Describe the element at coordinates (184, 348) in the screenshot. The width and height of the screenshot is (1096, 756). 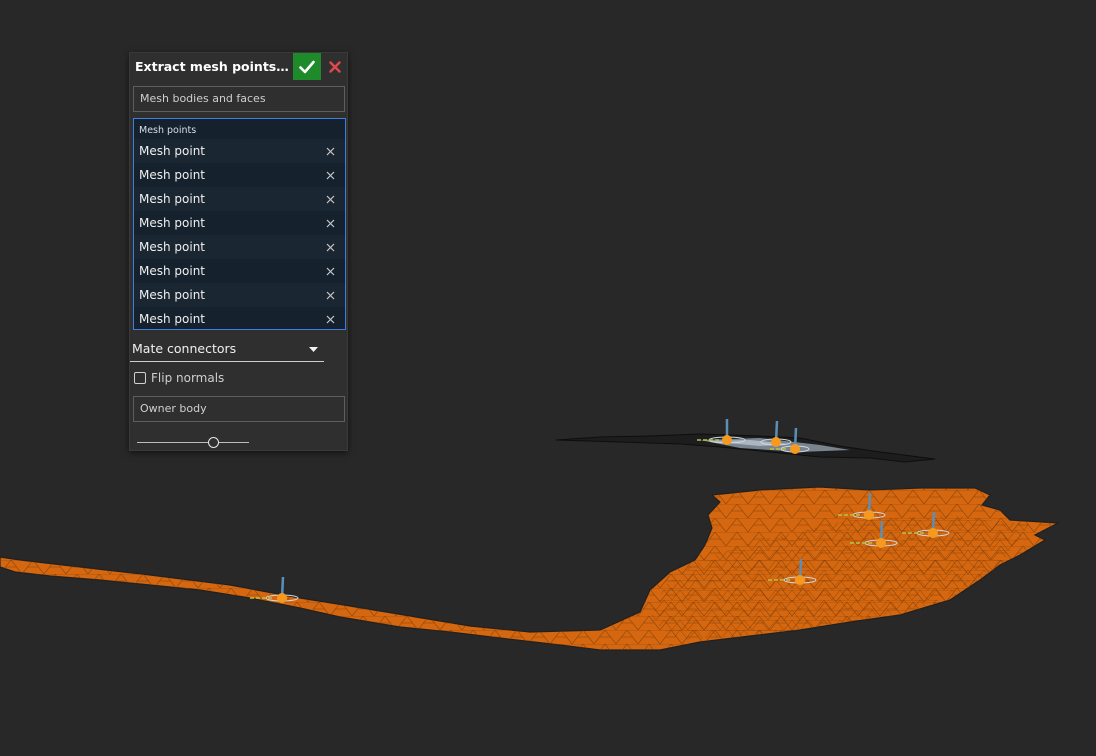
I see `output-type-value: Mate connectors` at that location.